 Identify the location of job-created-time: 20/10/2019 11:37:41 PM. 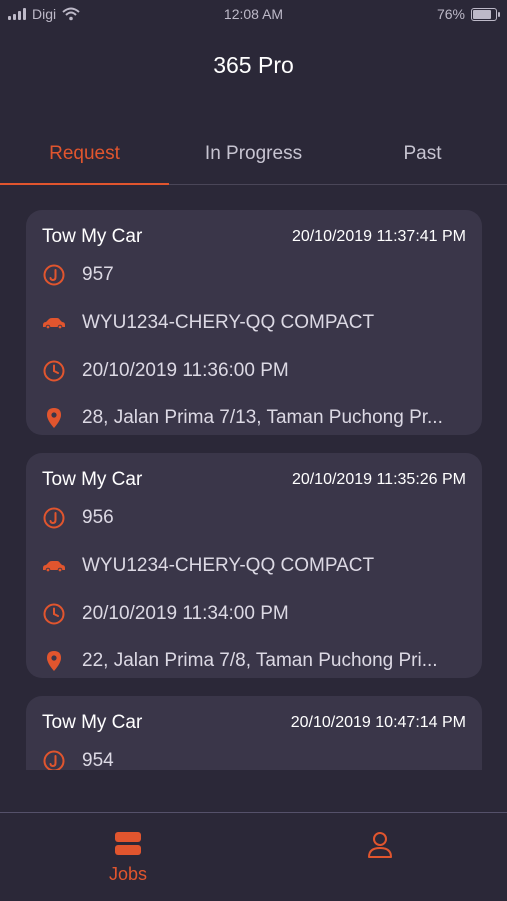
(378, 236).